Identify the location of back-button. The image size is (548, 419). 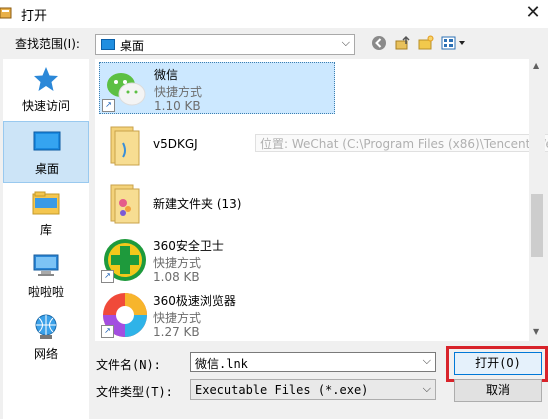
(379, 44).